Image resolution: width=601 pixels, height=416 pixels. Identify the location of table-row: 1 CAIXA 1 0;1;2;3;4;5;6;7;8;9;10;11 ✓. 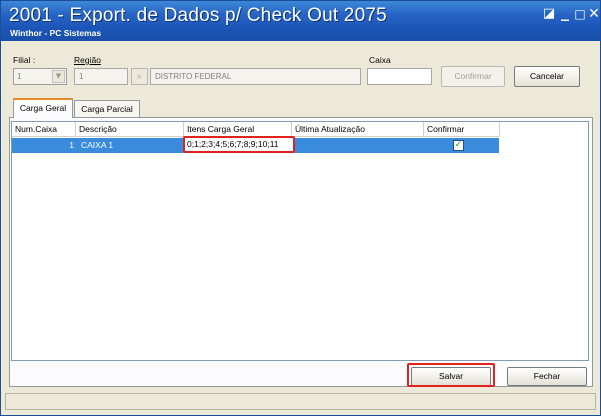
(255, 144).